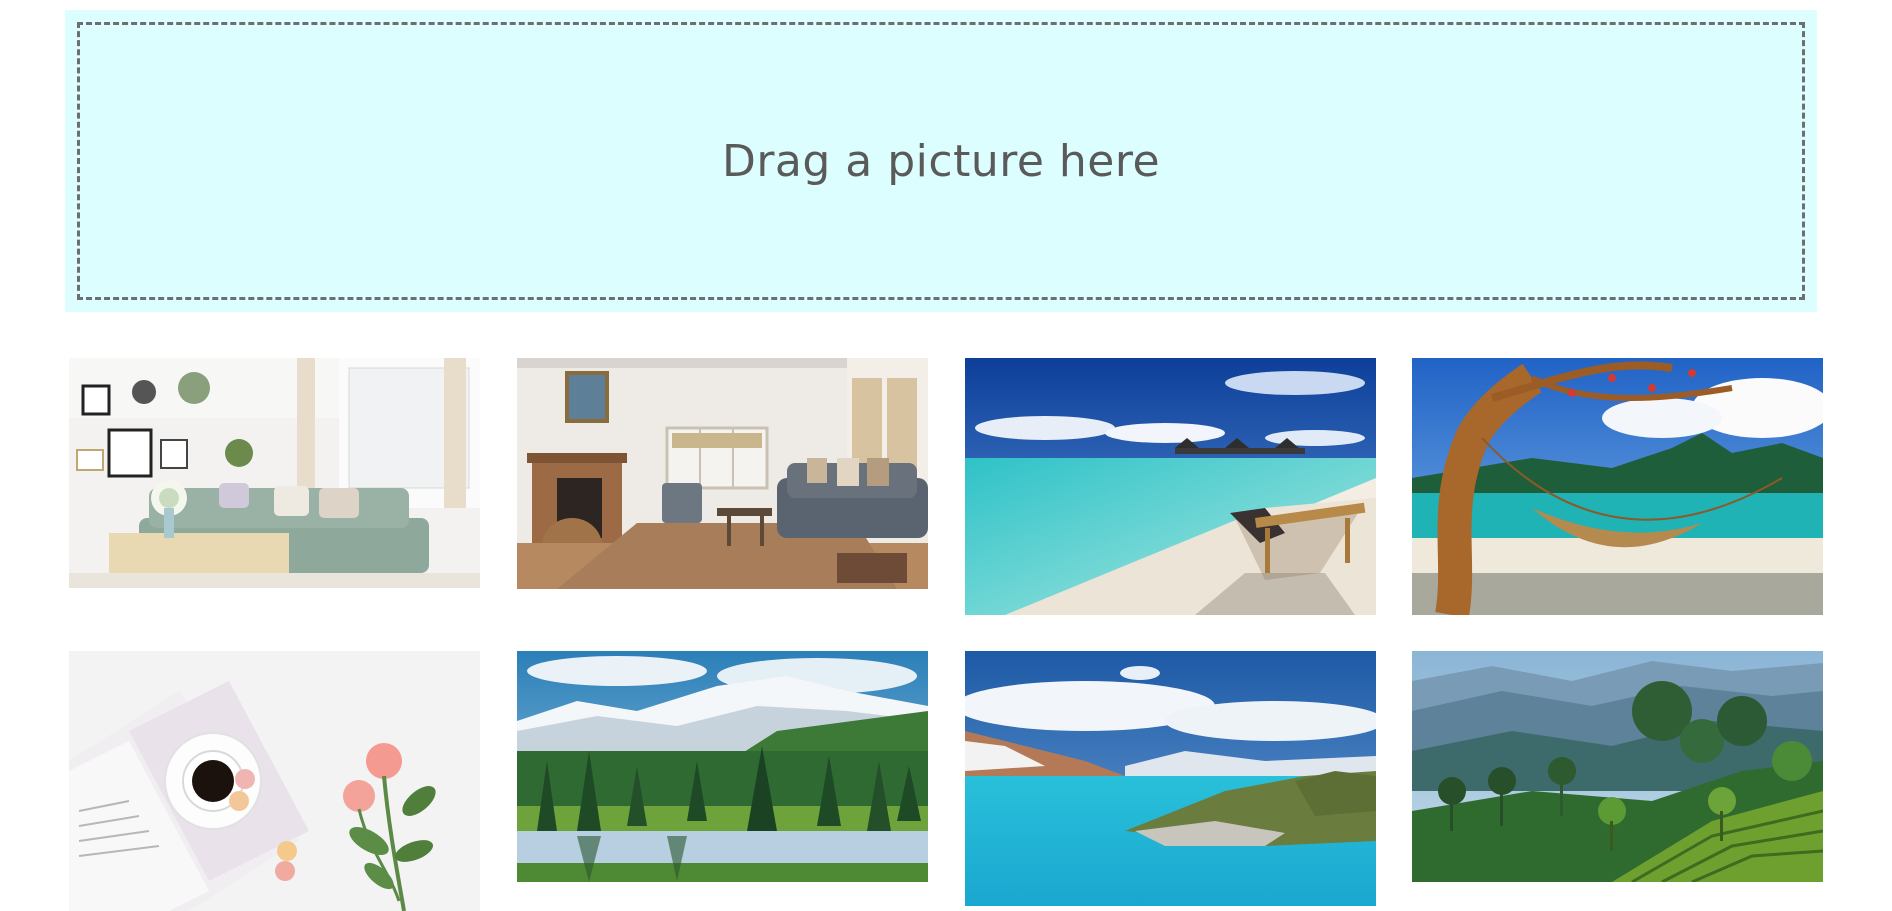  I want to click on gallery-image-turquoise-lake-with-mountains, so click(1170, 778).